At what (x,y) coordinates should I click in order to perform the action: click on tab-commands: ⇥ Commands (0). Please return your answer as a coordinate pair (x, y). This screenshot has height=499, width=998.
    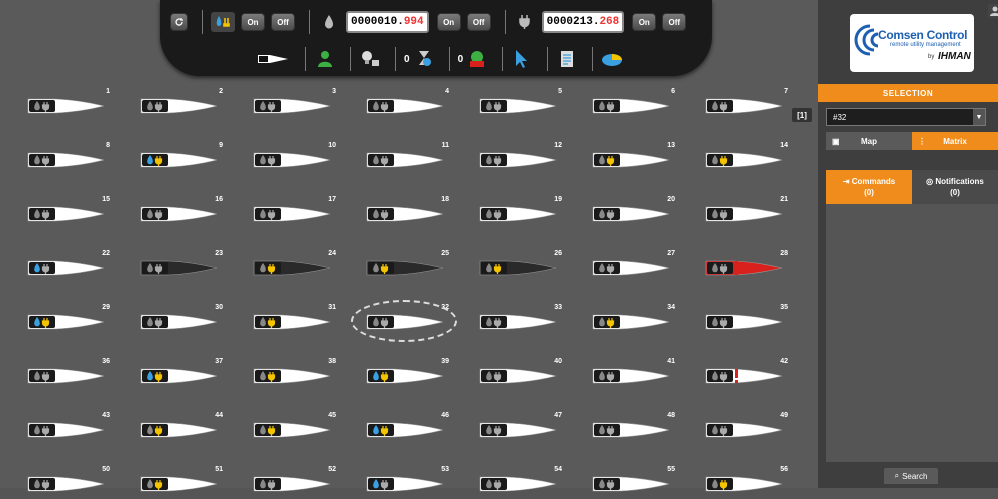
    Looking at the image, I should click on (869, 187).